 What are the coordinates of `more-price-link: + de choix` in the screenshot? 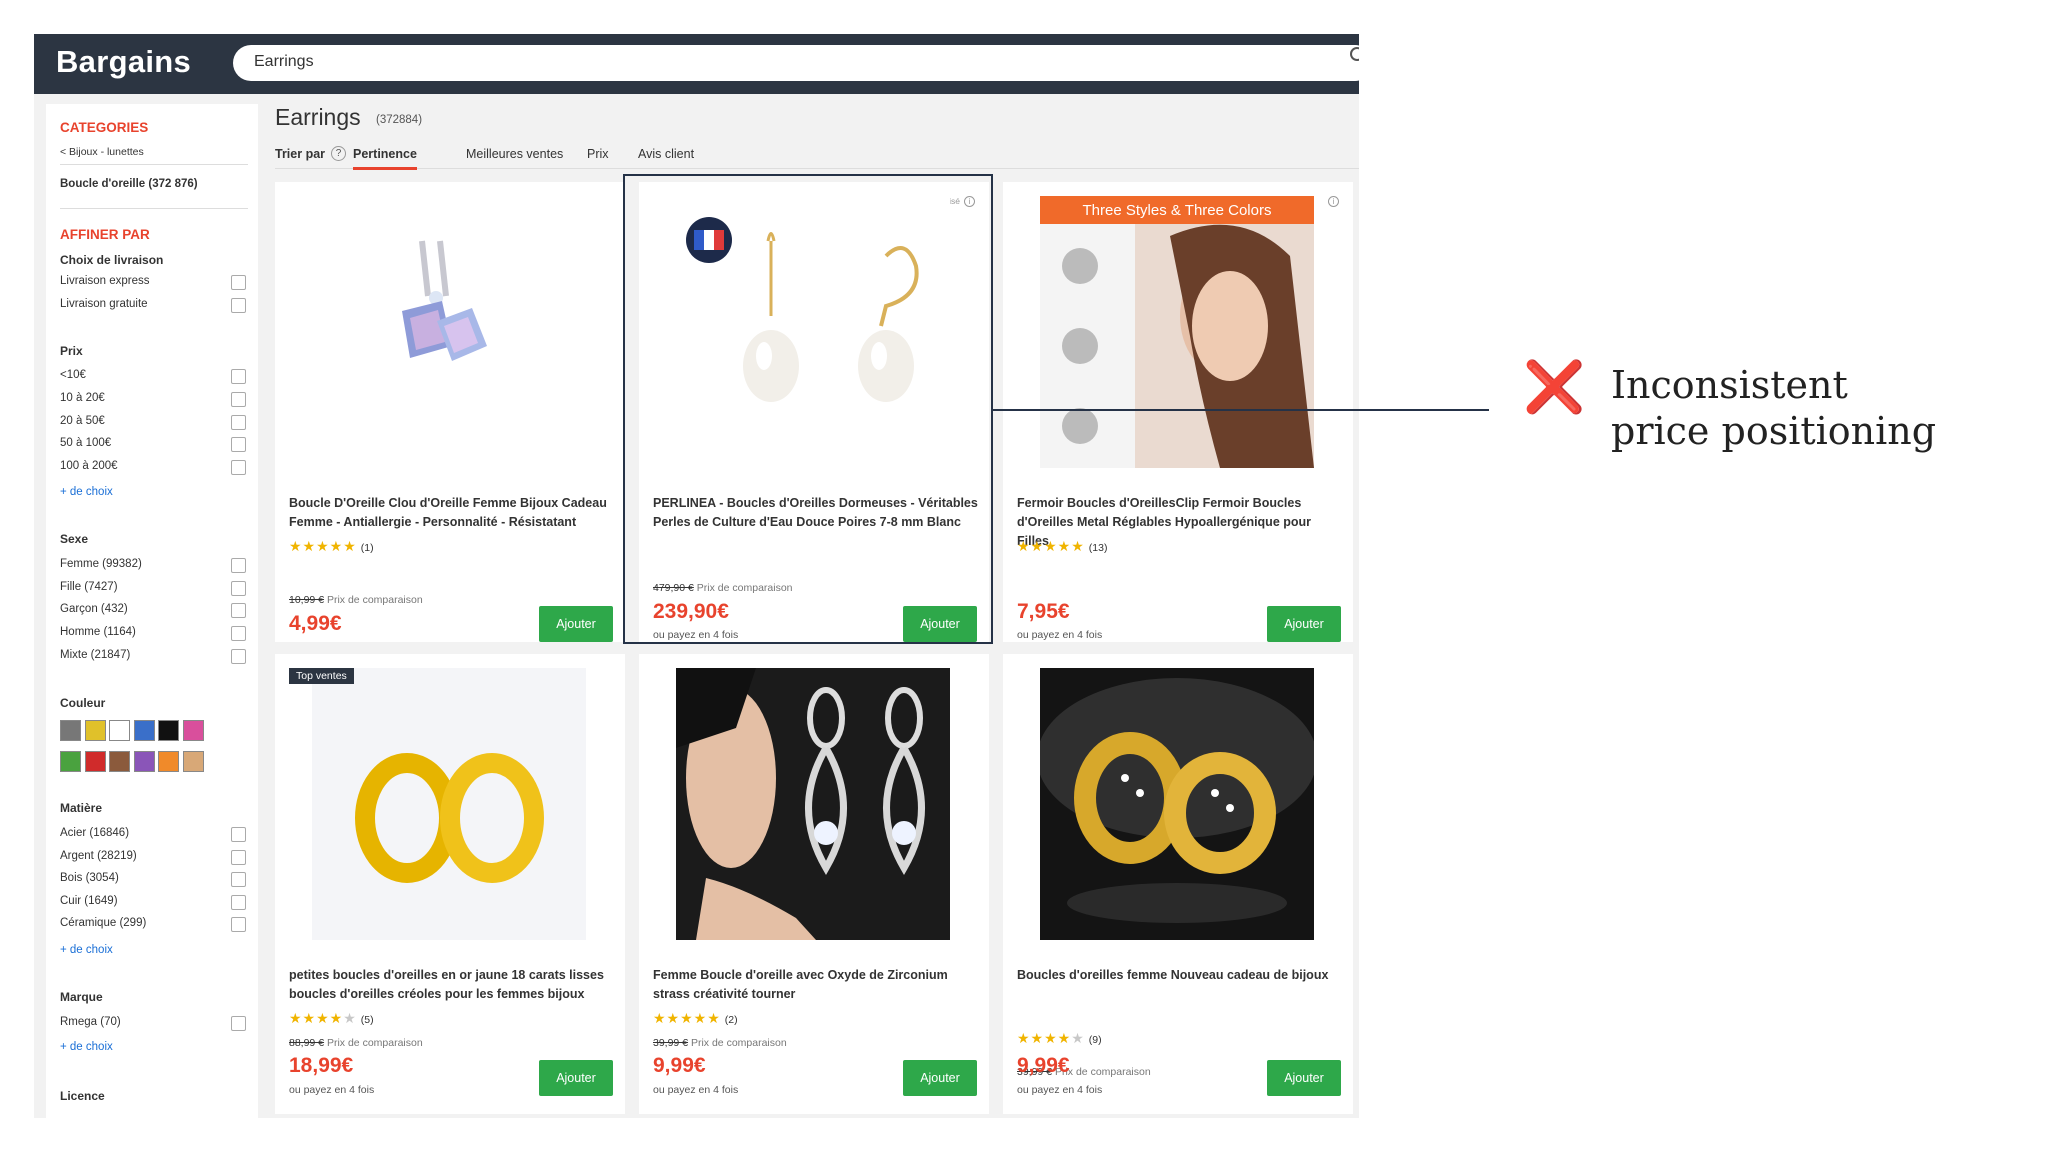 It's located at (86, 492).